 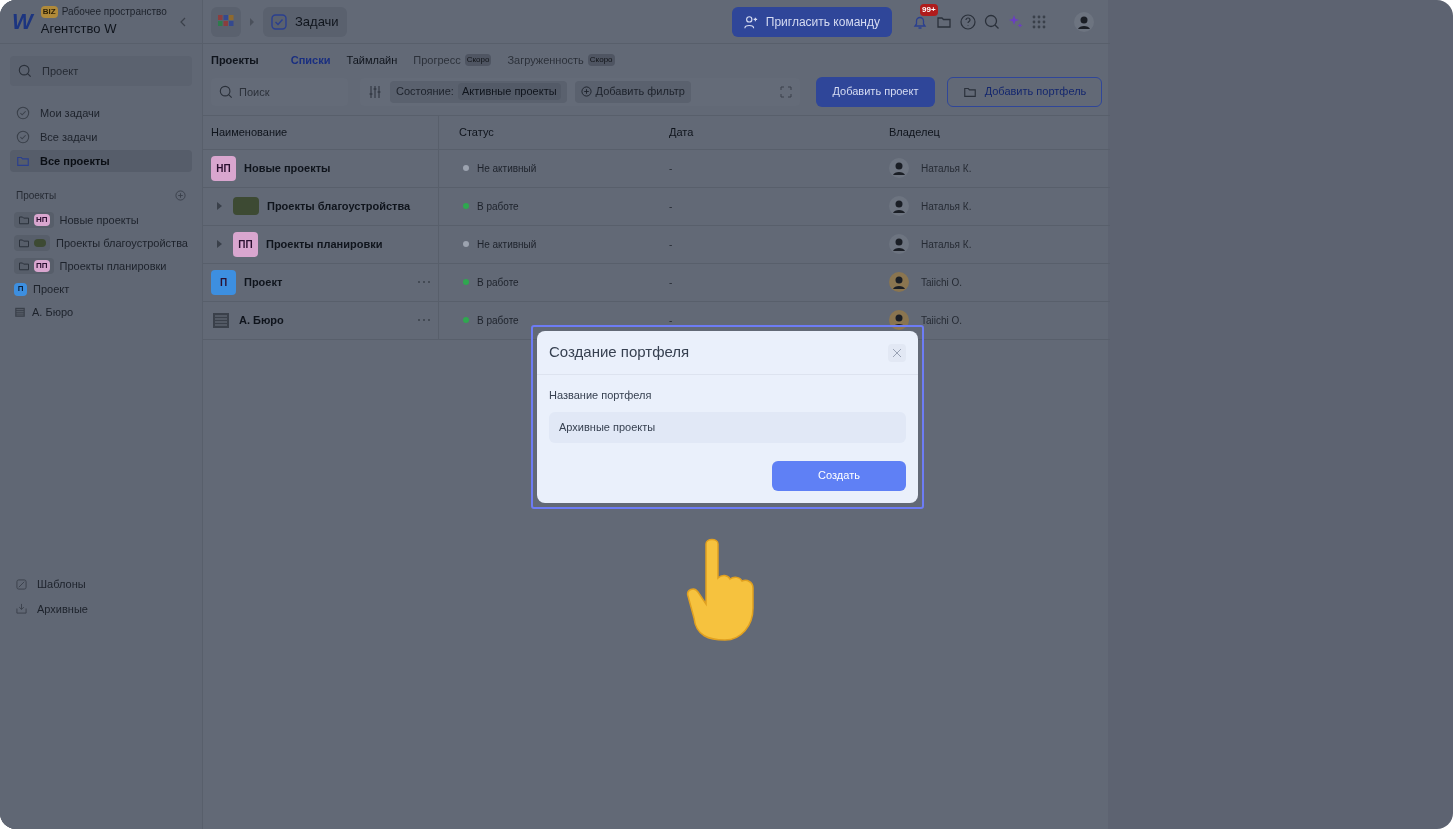 I want to click on workspace-label: Рабочее пространство, so click(x=114, y=12).